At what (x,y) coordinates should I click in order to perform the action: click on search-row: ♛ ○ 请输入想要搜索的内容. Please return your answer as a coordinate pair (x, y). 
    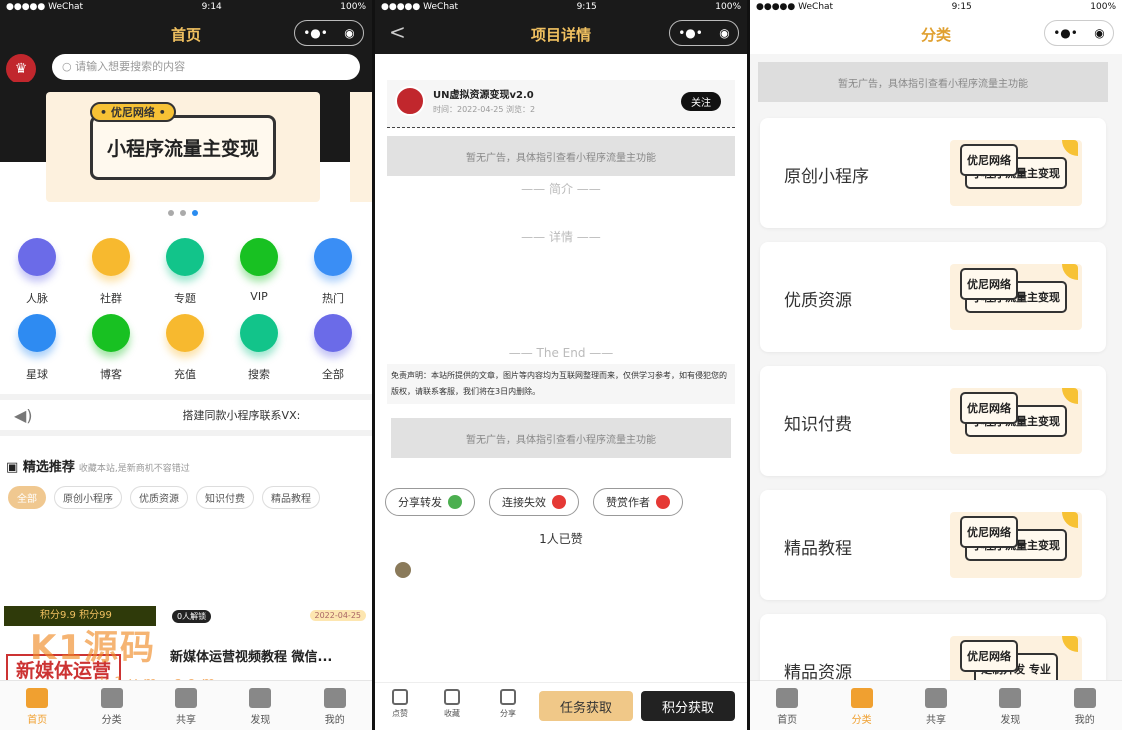
    Looking at the image, I should click on (186, 69).